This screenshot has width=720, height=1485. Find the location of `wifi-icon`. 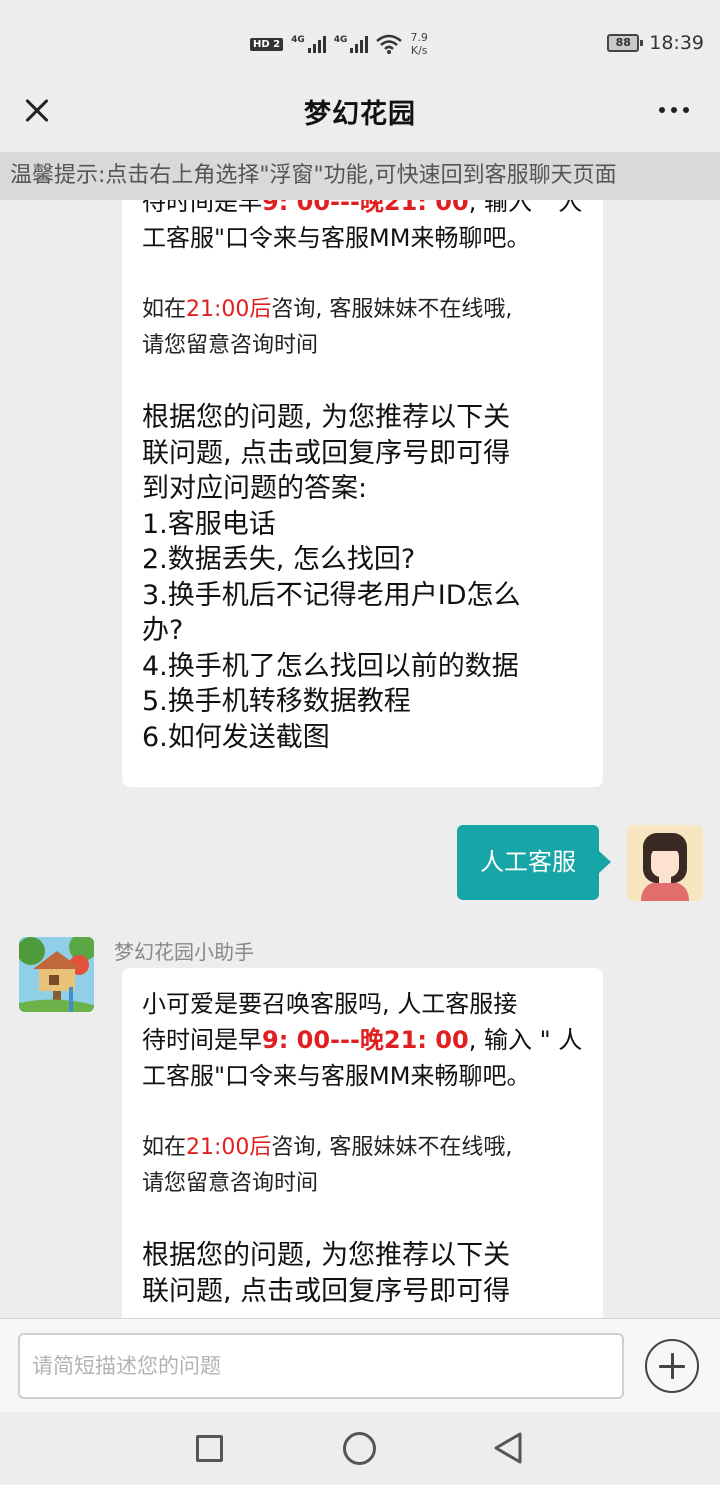

wifi-icon is located at coordinates (389, 44).